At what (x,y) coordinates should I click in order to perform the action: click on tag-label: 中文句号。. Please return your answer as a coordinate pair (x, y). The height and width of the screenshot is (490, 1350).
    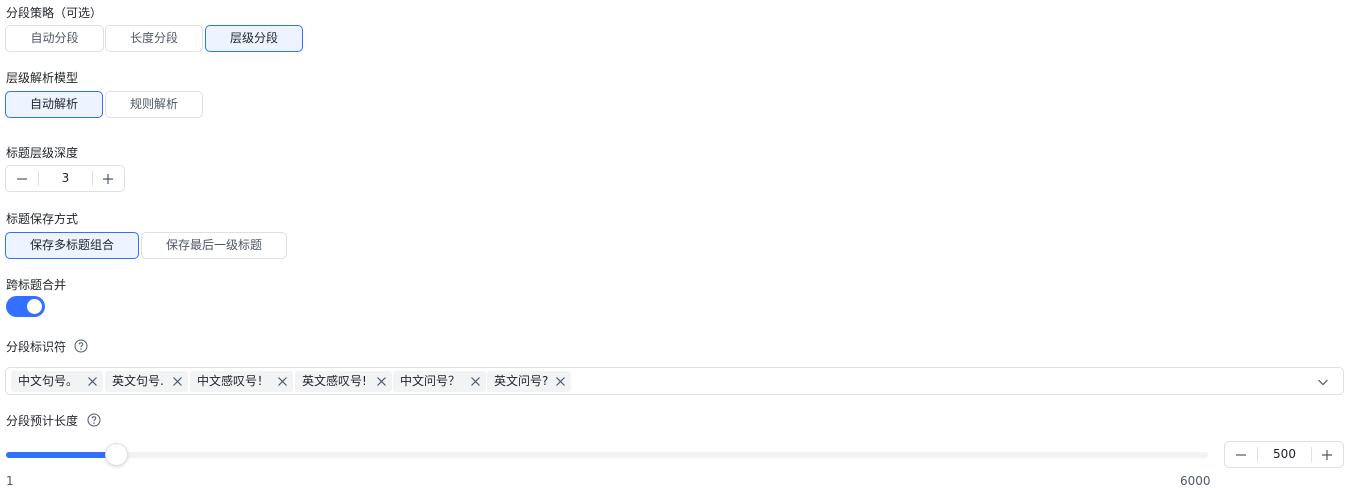
    Looking at the image, I should click on (48, 381).